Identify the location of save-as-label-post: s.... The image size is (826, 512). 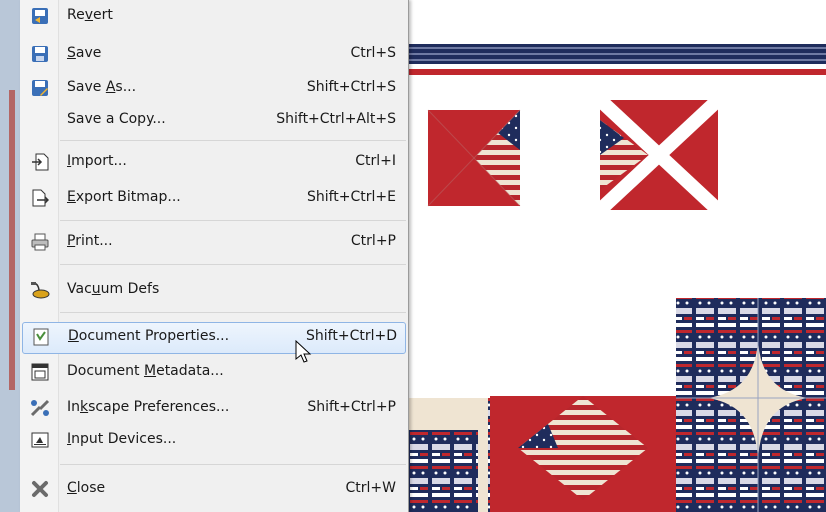
(126, 87).